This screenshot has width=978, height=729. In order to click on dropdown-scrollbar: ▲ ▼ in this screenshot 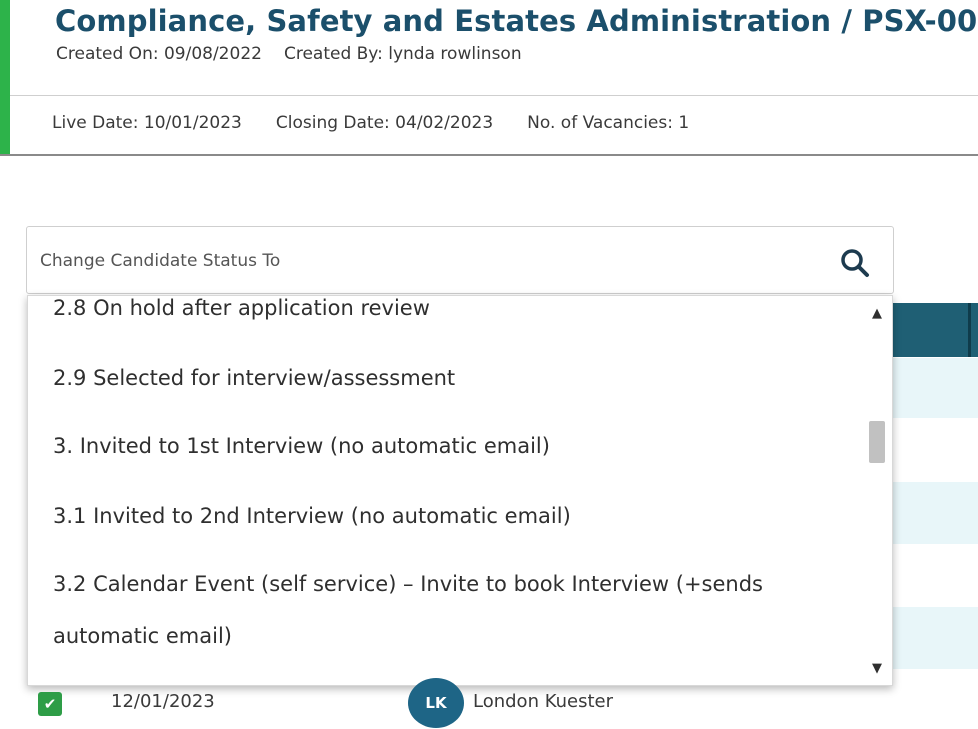, I will do `click(877, 490)`.